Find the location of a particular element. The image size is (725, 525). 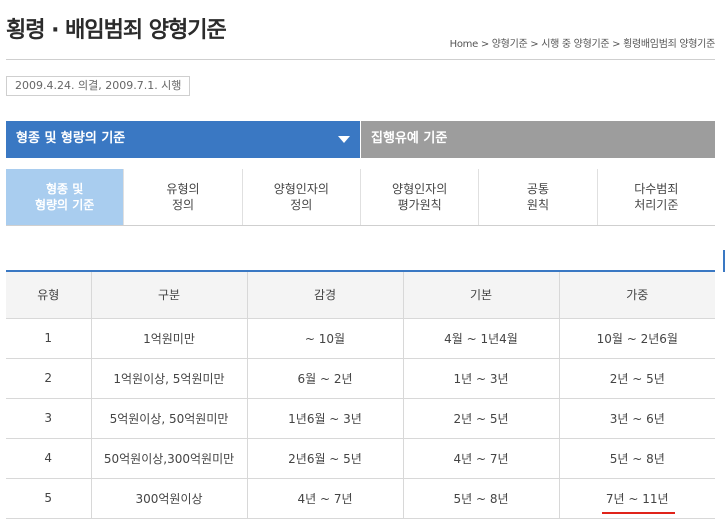

tab-probation-criteria-label: 집행유예 기준 is located at coordinates (409, 138).